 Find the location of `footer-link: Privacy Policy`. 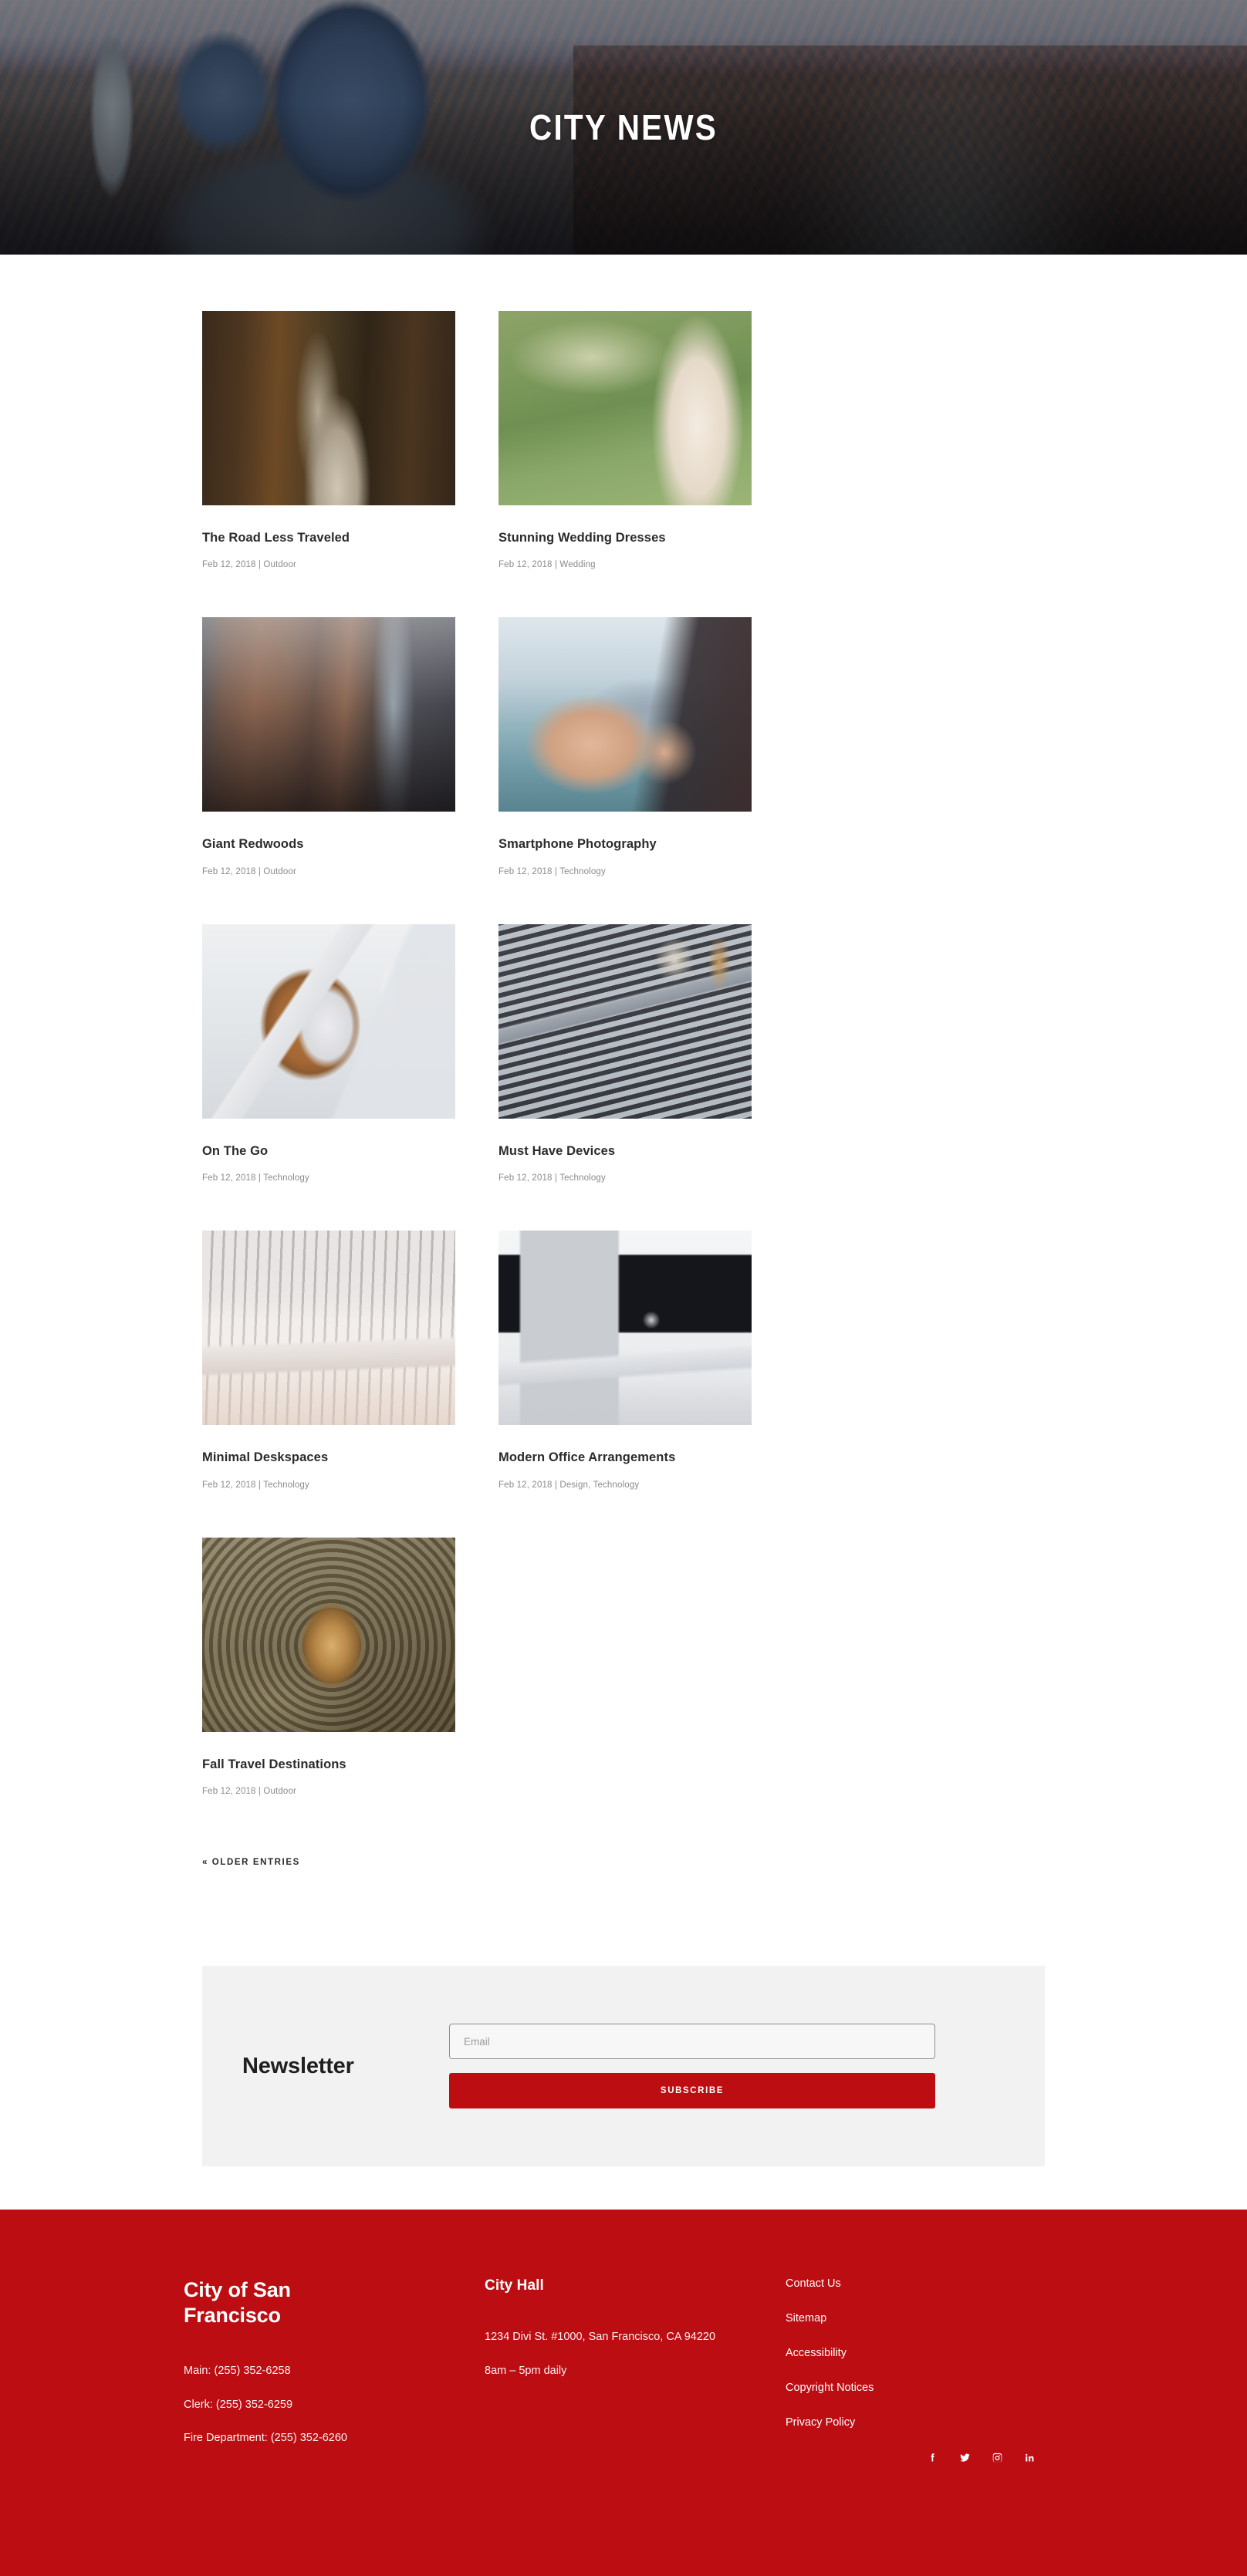

footer-link: Privacy Policy is located at coordinates (913, 2422).